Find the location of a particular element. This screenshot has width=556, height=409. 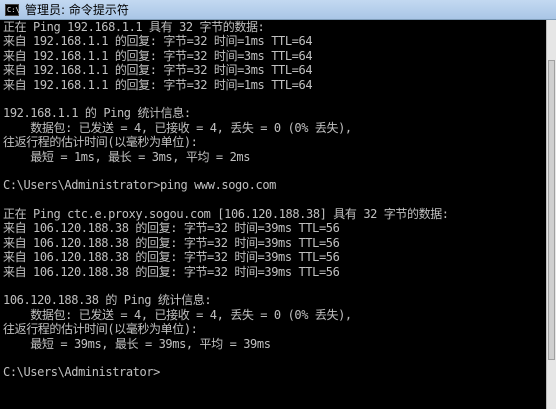

console-line: 正在 Ping 192.168.1.1 具有 32 字节的数据: is located at coordinates (134, 27).